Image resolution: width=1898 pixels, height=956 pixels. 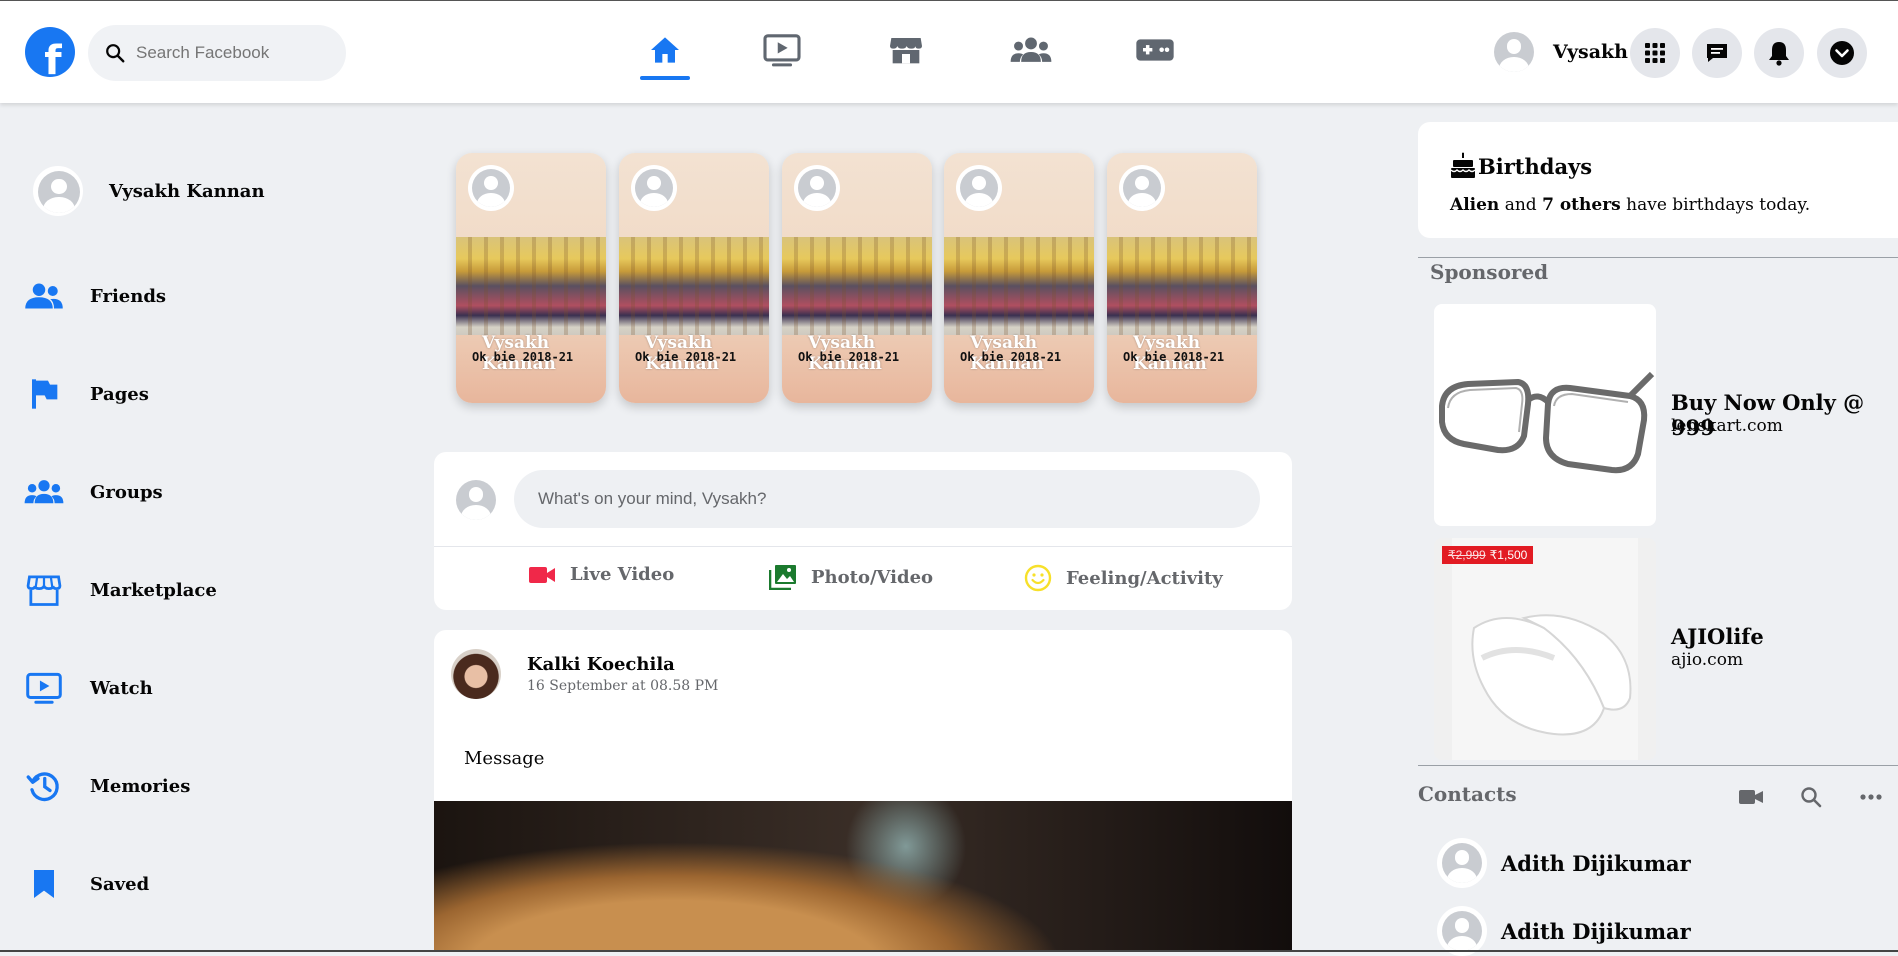 I want to click on post-message: Message, so click(x=504, y=758).